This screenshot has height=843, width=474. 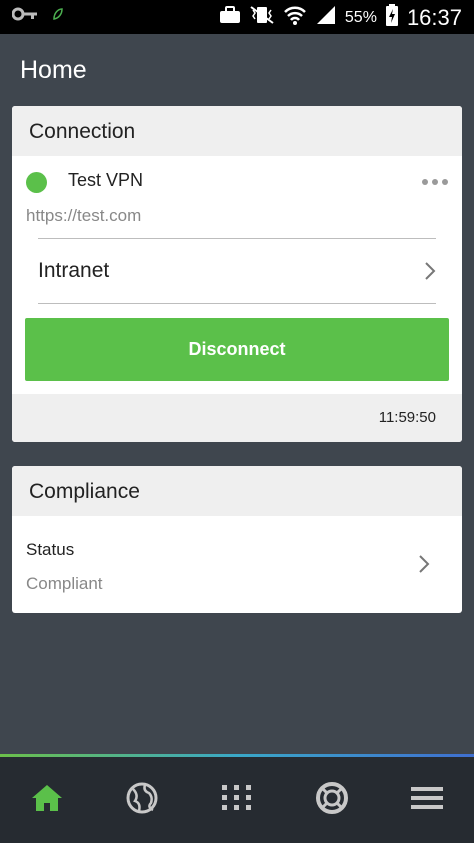 What do you see at coordinates (230, 17) in the screenshot?
I see `briefcase-icon` at bounding box center [230, 17].